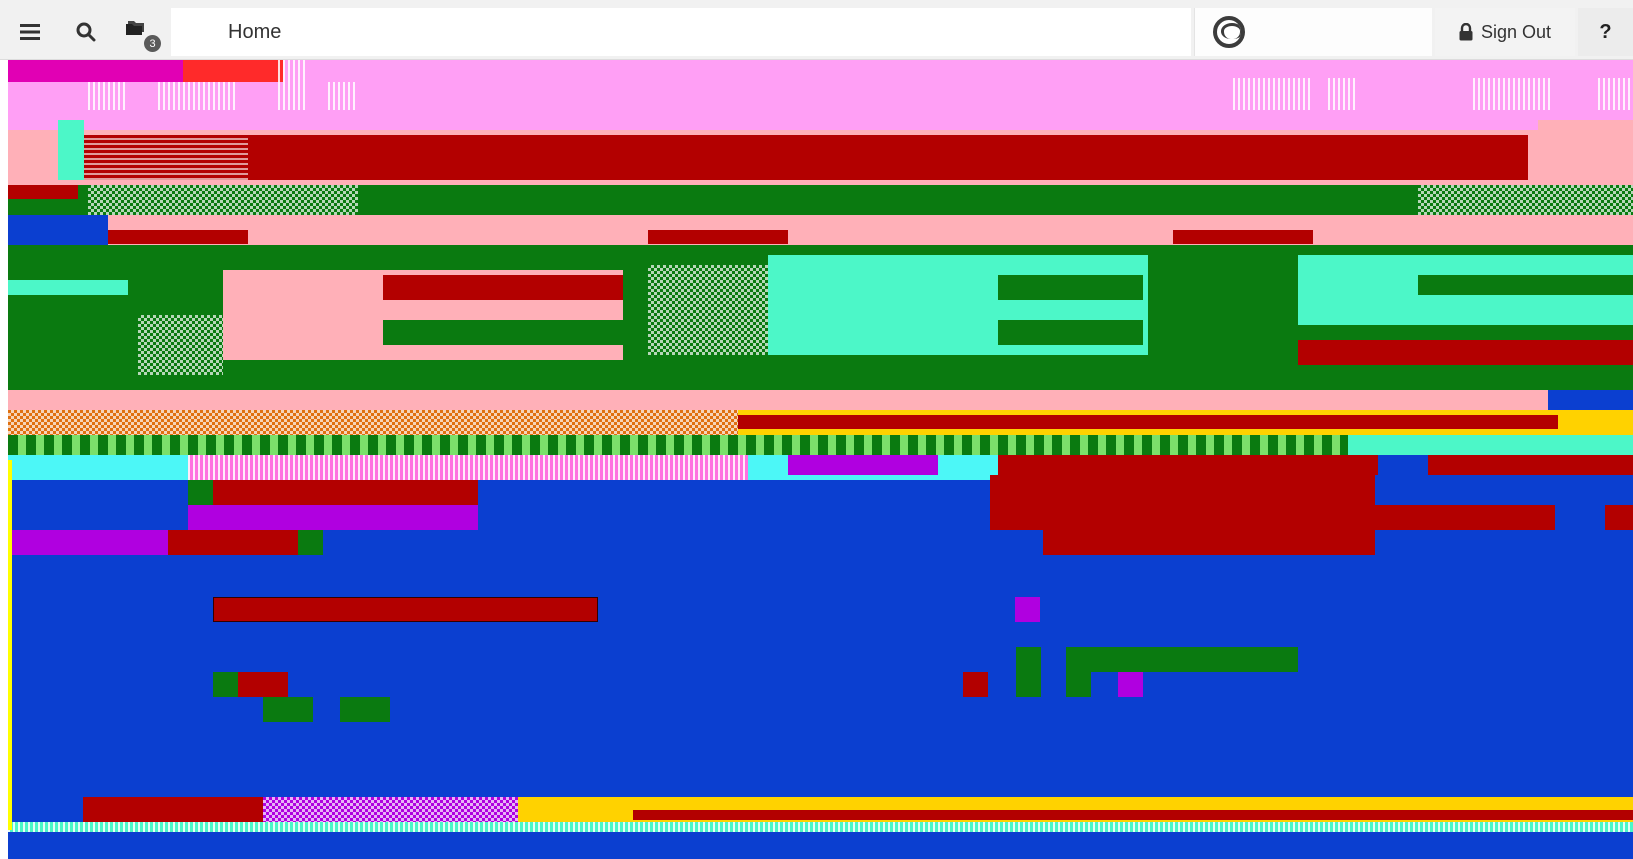  I want to click on tasks-button: 3, so click(142, 32).